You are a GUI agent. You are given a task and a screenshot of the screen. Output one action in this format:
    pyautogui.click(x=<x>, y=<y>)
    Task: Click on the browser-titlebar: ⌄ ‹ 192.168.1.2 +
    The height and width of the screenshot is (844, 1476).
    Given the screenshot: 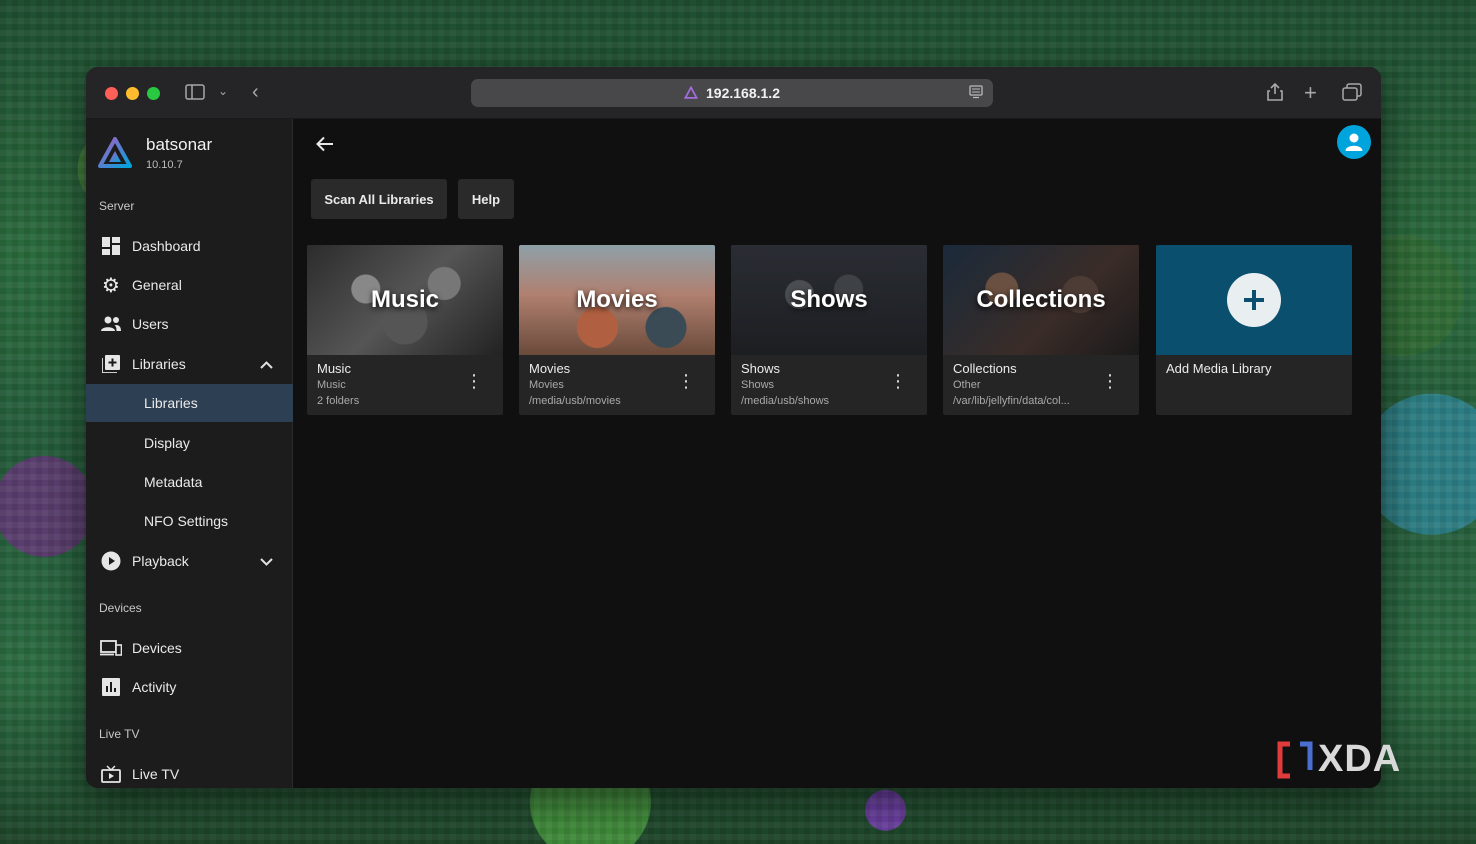 What is the action you would take?
    pyautogui.click(x=733, y=93)
    